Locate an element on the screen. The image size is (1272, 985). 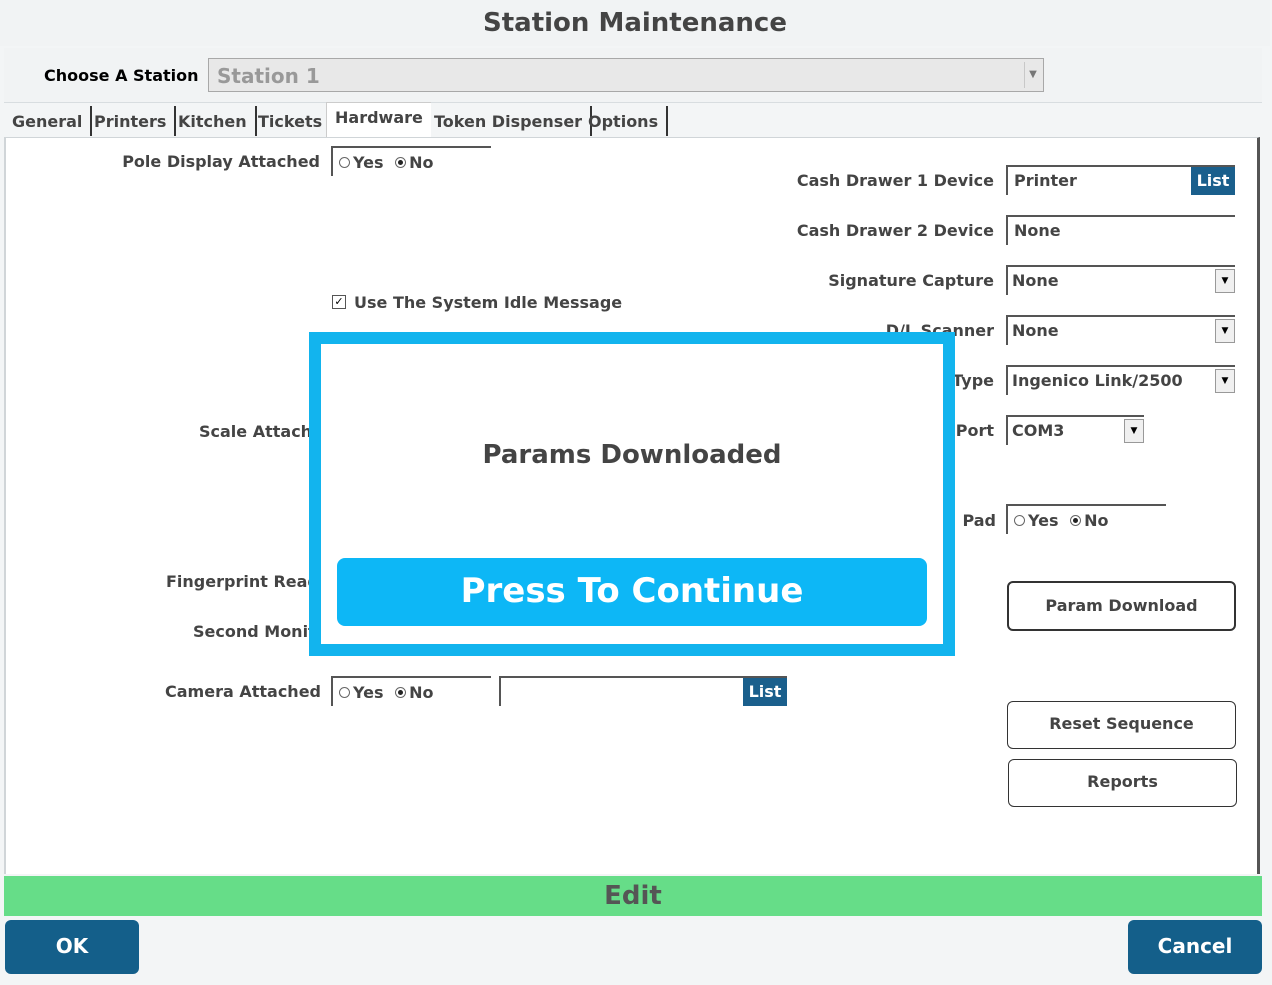
pole-display-no: No is located at coordinates (421, 162).